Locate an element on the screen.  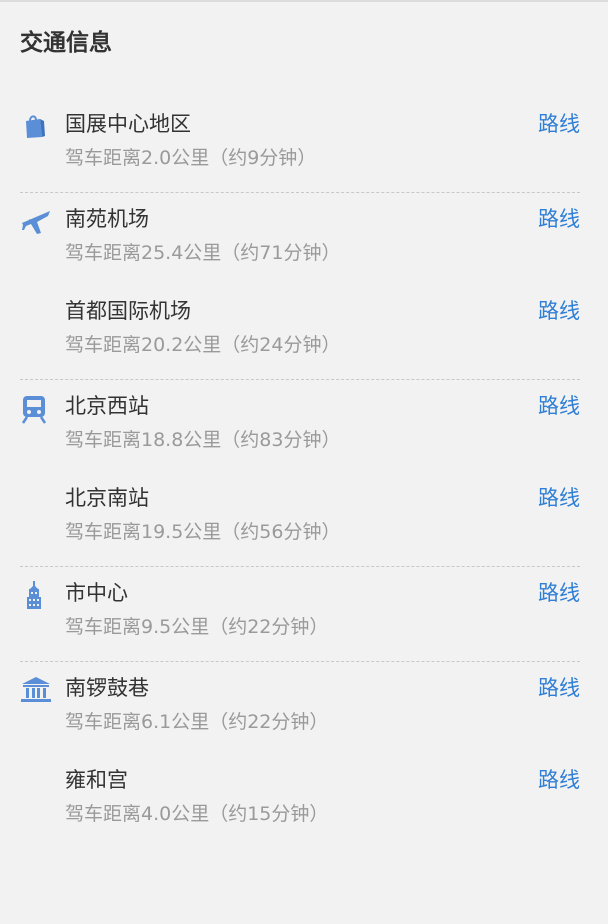
list-item: 南锣鼓巷 驾车距离6.1公里（约22分钟） 路线 is located at coordinates (300, 708).